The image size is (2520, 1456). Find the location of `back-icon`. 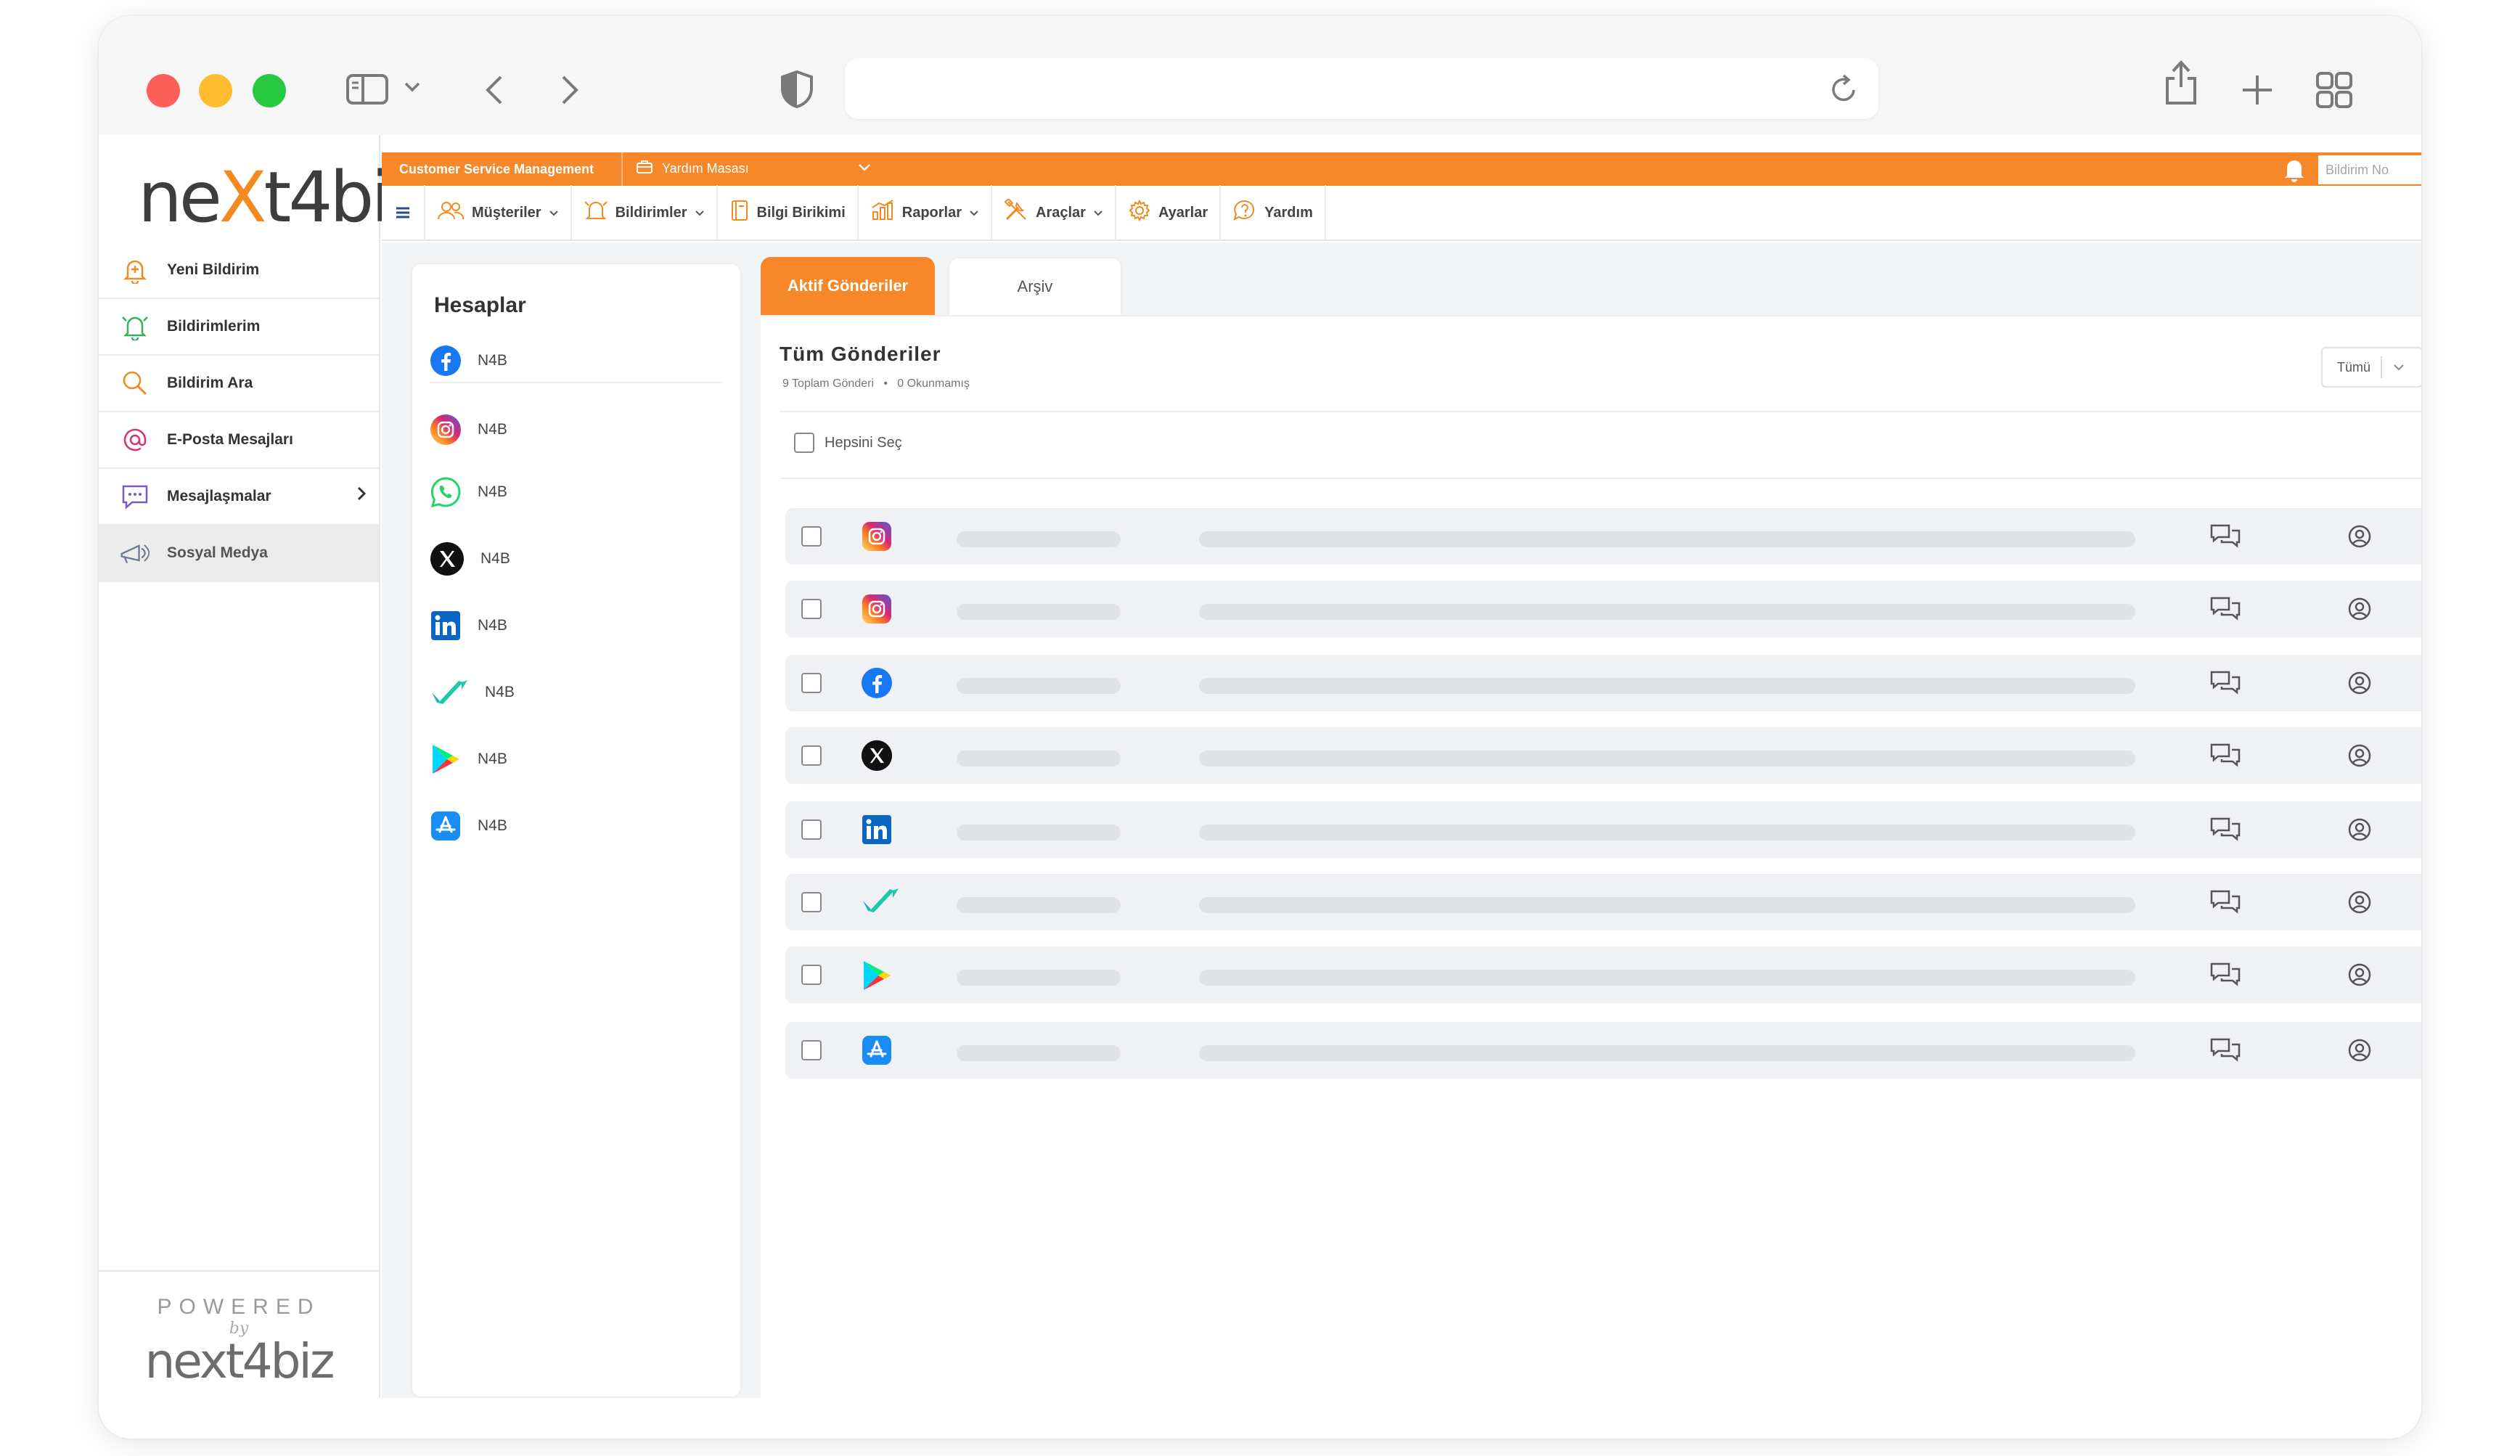

back-icon is located at coordinates (494, 92).